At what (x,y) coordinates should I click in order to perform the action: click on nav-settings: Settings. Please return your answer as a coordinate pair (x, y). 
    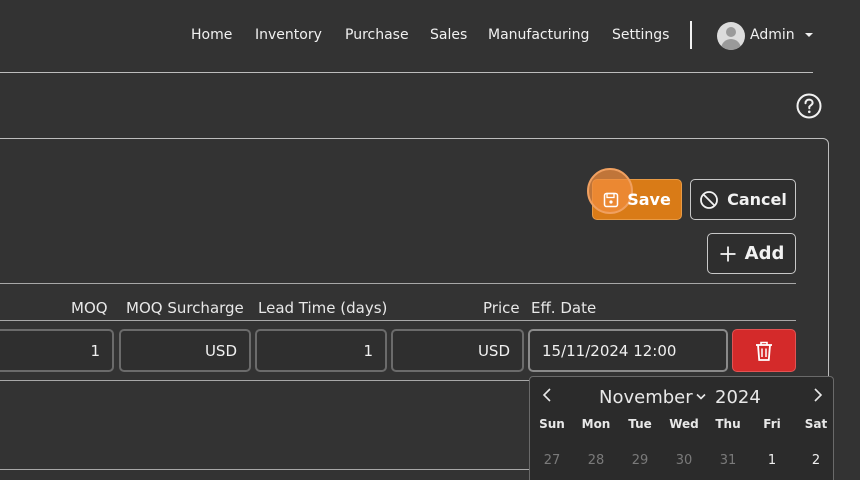
    Looking at the image, I should click on (640, 35).